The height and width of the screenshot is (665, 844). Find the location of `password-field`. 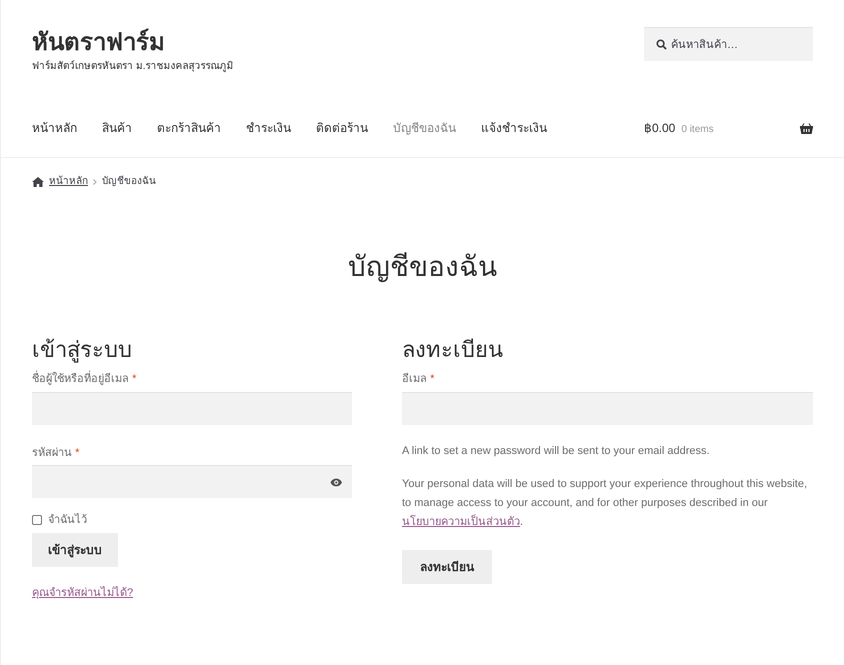

password-field is located at coordinates (192, 481).